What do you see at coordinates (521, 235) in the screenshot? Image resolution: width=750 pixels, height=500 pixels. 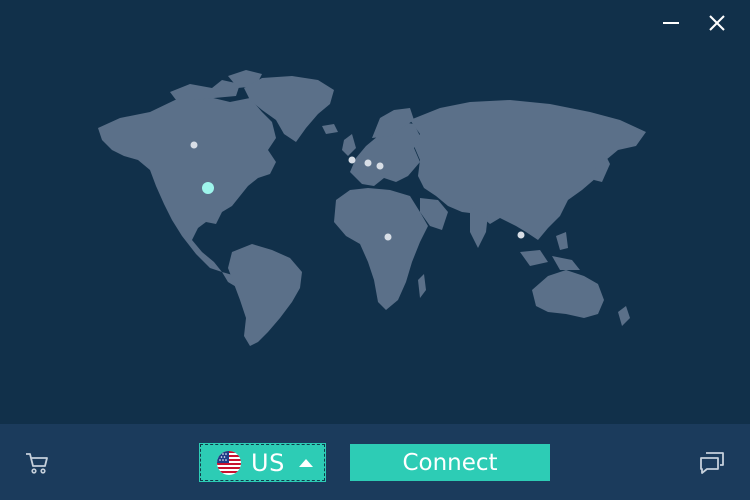 I see `server-dot-southeast-asia` at bounding box center [521, 235].